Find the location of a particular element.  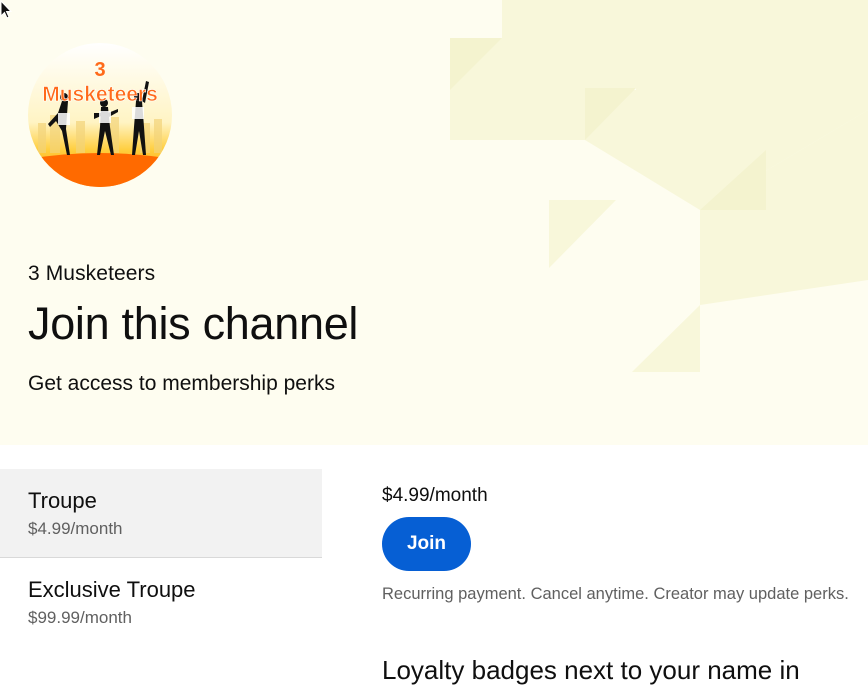

tier-item-exclusive-troupe: Exclusive Troupe $99.99/month is located at coordinates (161, 602).